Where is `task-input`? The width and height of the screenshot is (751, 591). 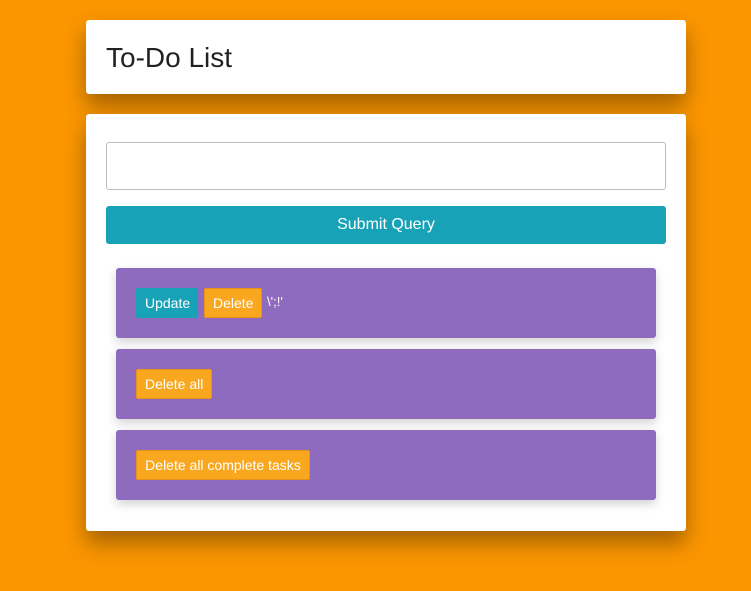 task-input is located at coordinates (386, 166).